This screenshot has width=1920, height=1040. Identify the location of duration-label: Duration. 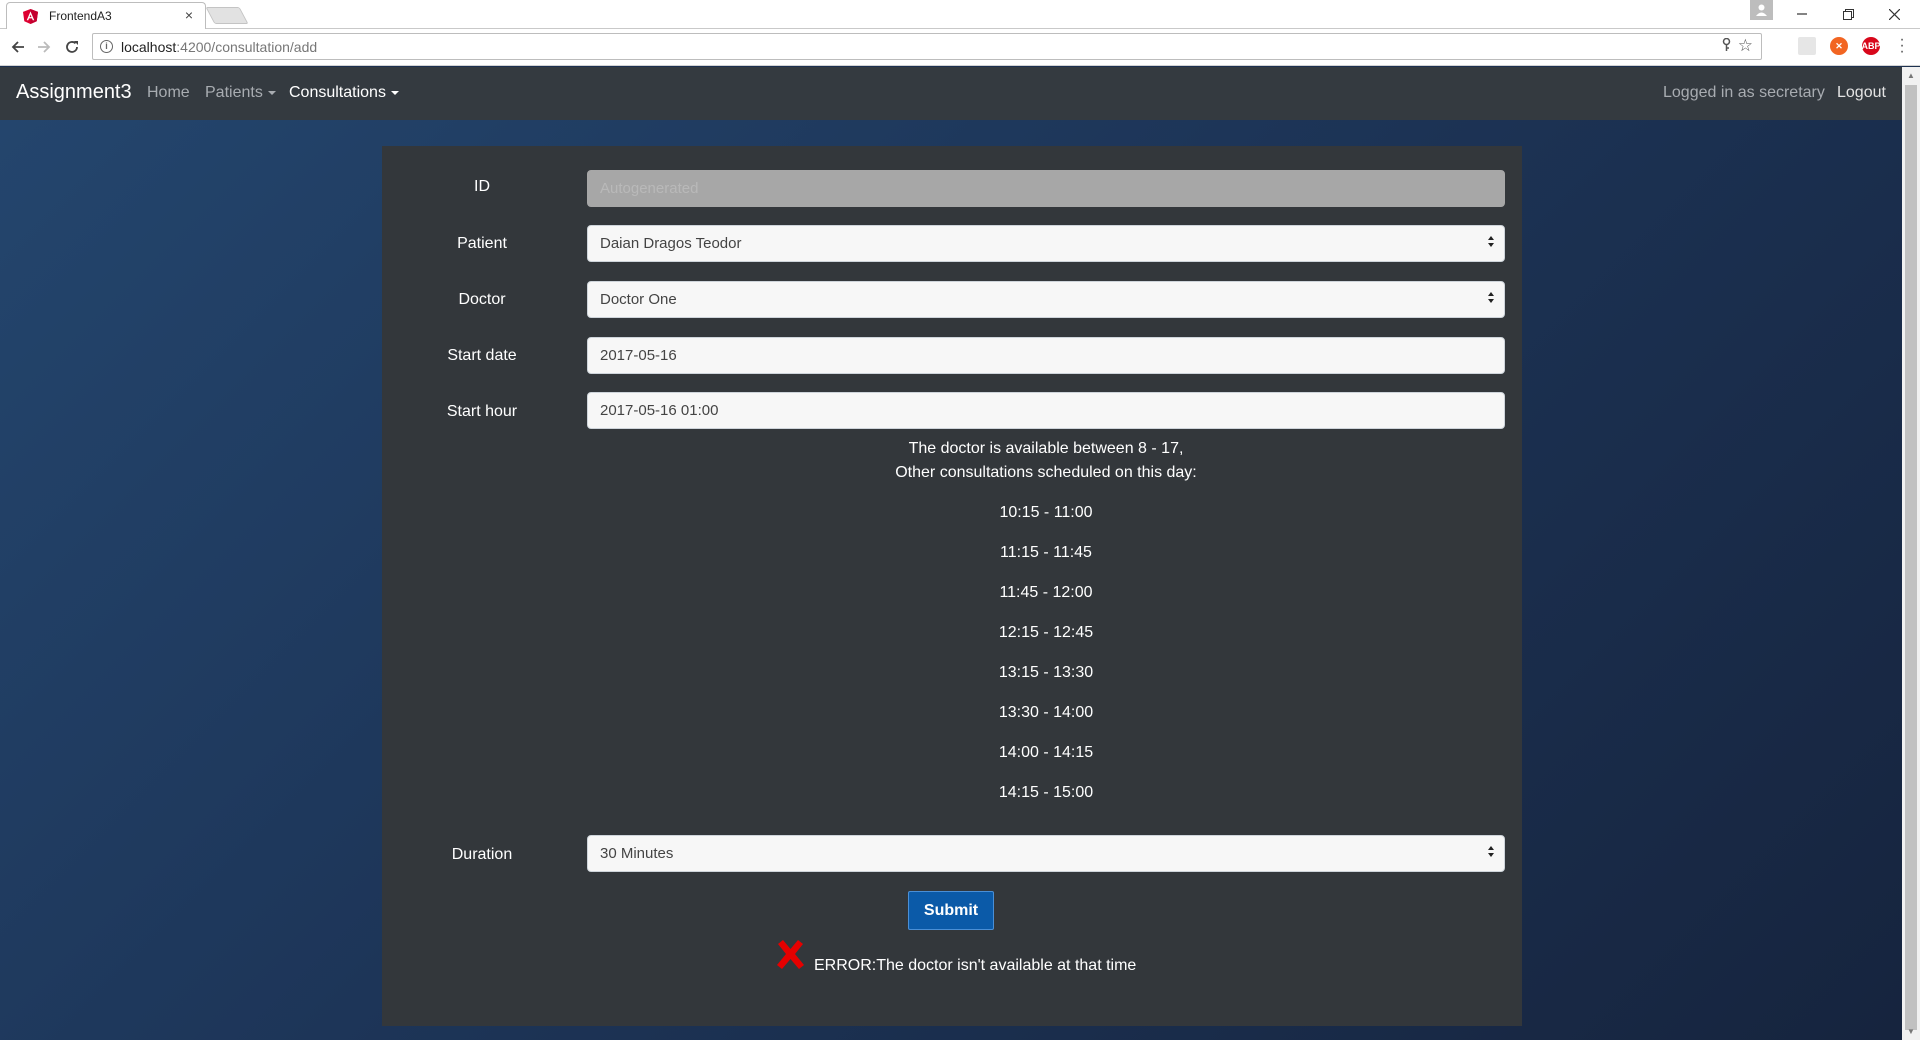
(482, 854).